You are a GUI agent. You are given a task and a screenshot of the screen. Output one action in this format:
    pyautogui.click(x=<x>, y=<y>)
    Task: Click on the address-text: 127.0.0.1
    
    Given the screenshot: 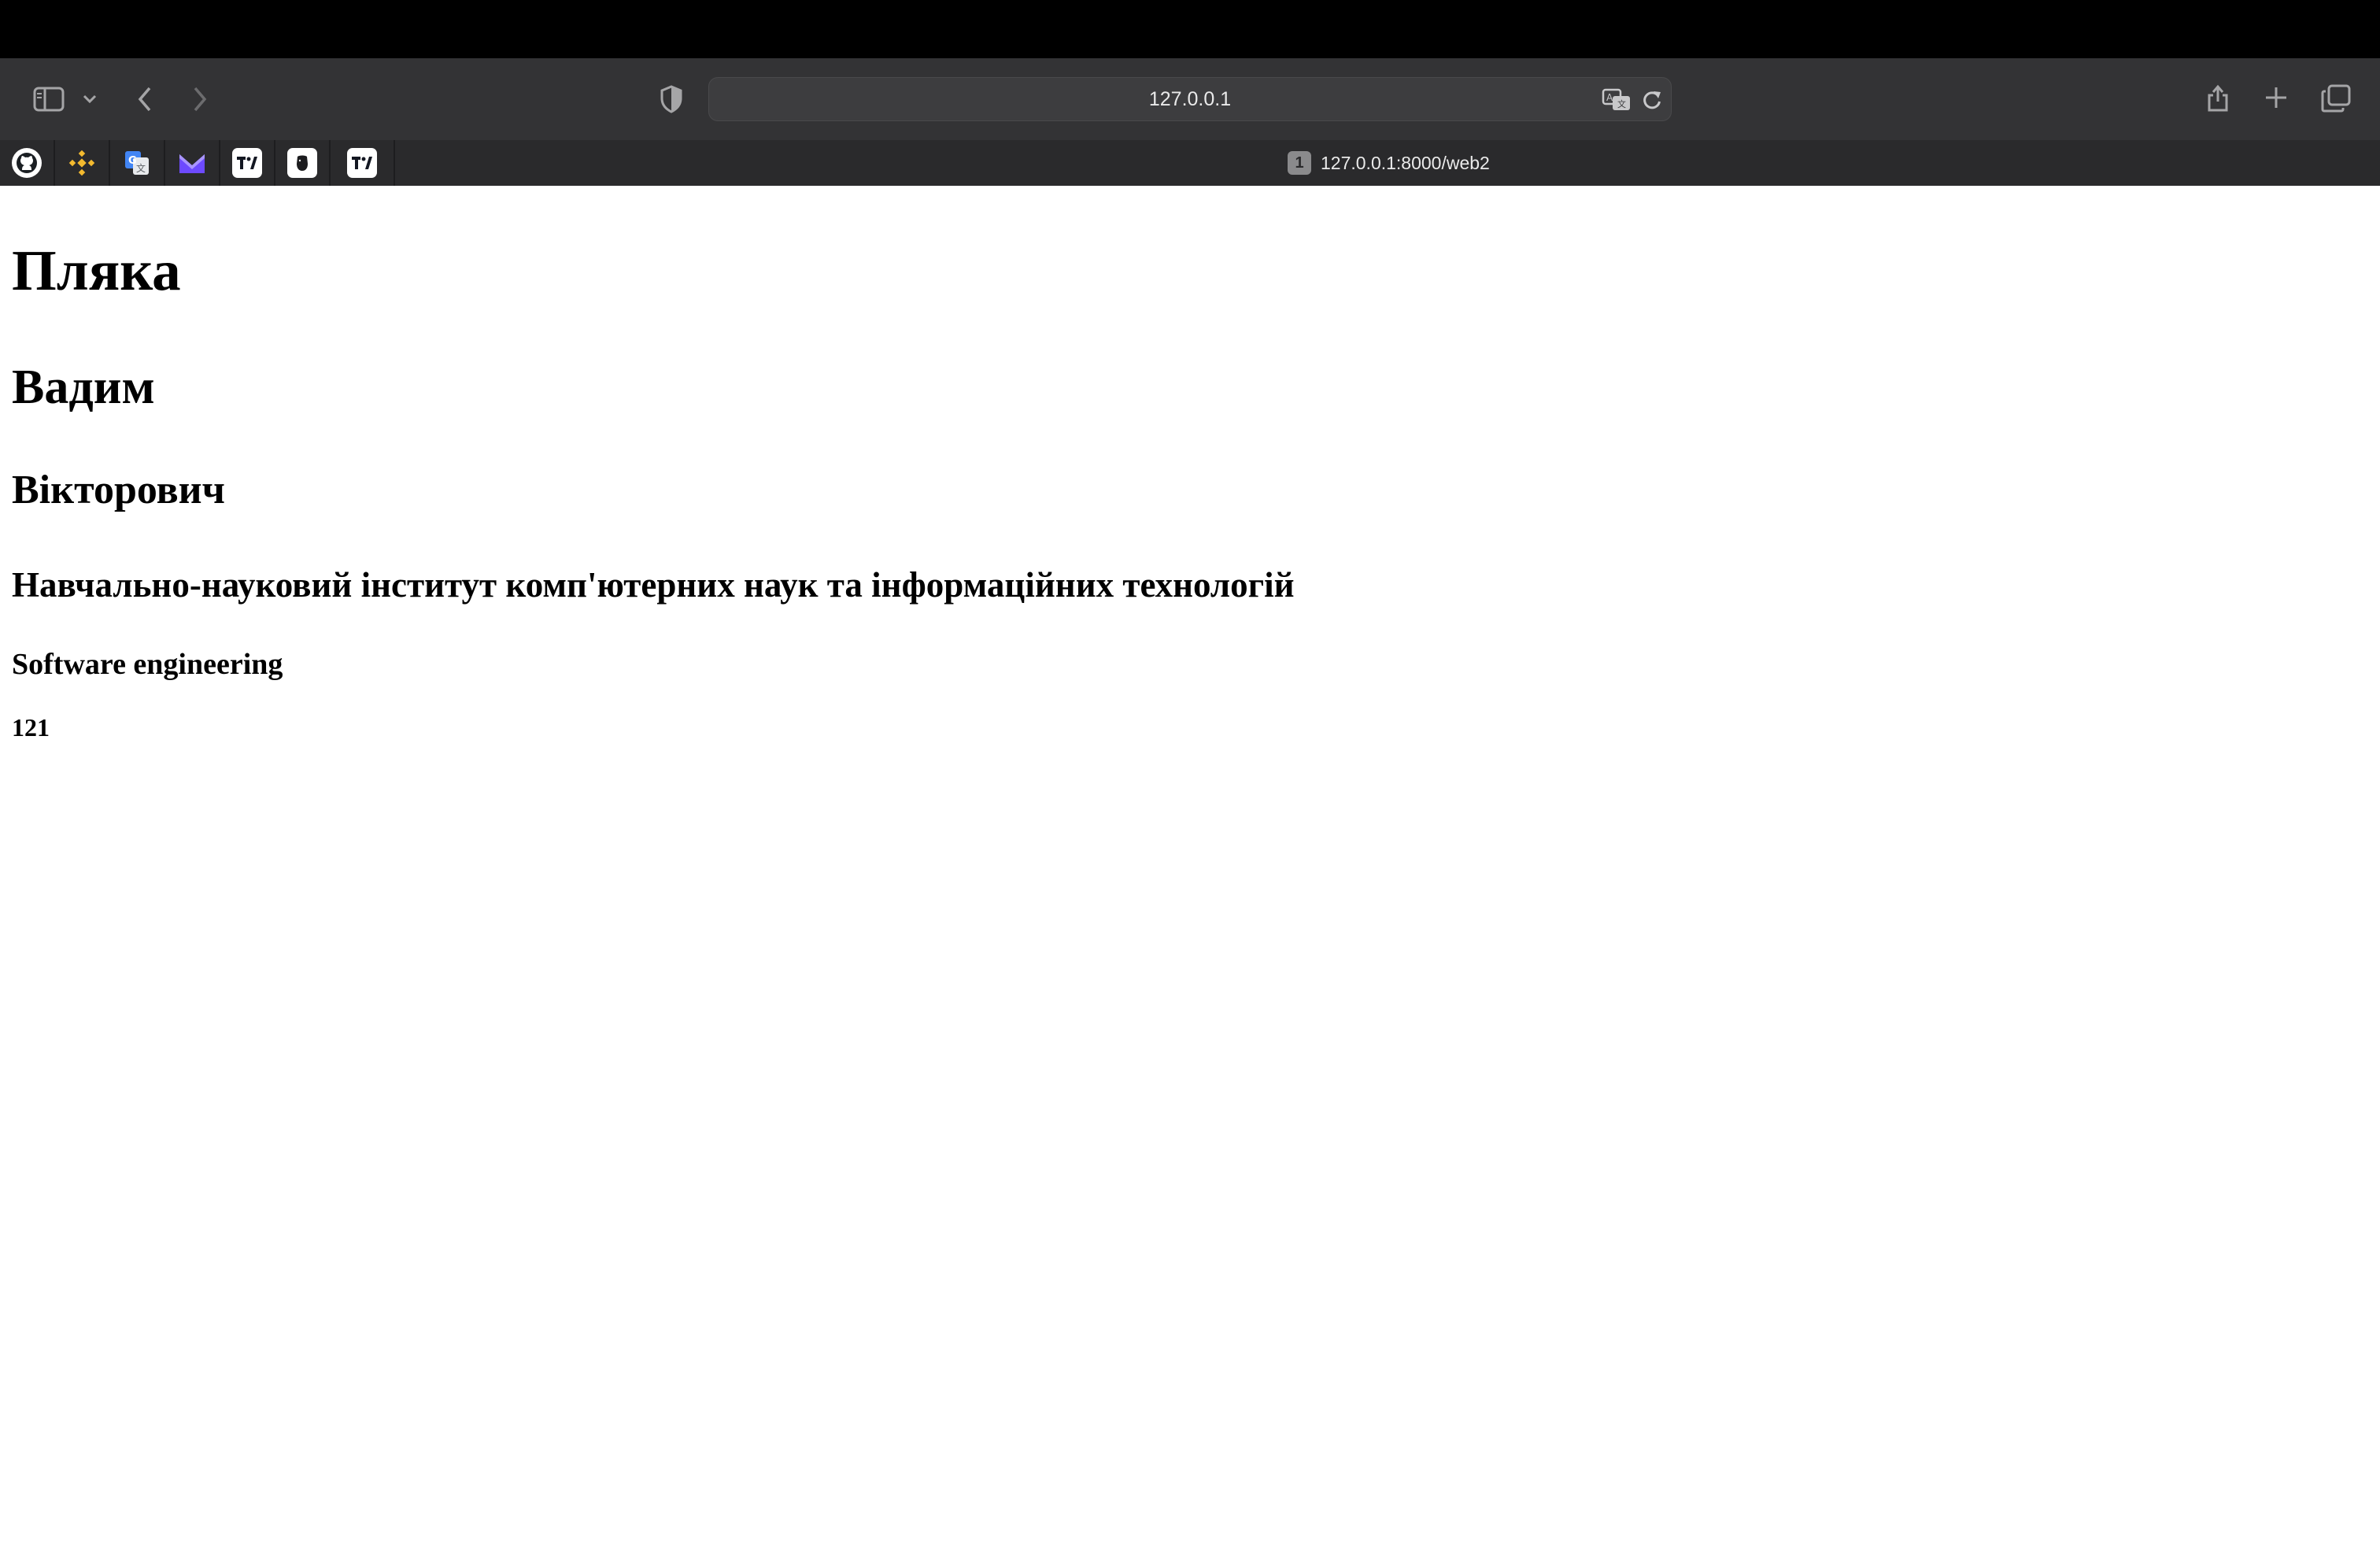 What is the action you would take?
    pyautogui.click(x=1190, y=98)
    